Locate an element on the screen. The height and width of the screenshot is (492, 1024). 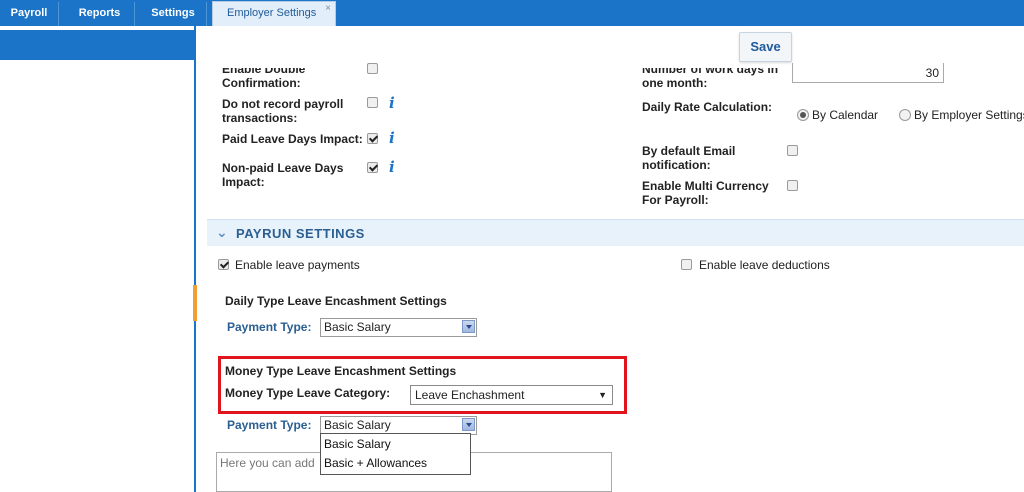
money-payment-type-label: Payment Type: is located at coordinates (269, 425).